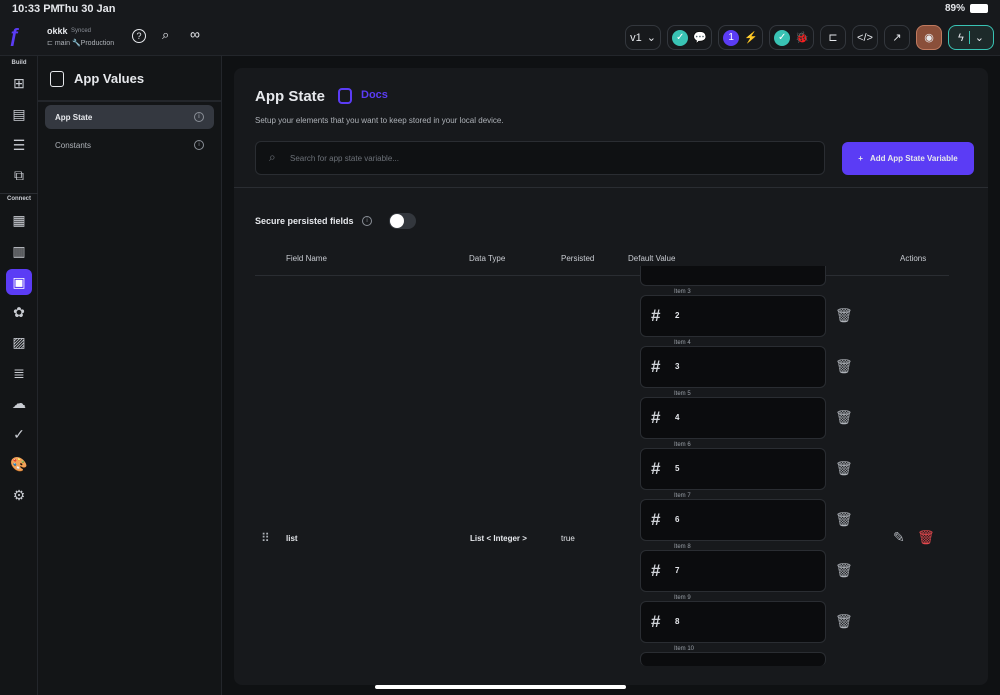 The width and height of the screenshot is (1000, 695). I want to click on preview-eye-icon: ◉, so click(929, 37).